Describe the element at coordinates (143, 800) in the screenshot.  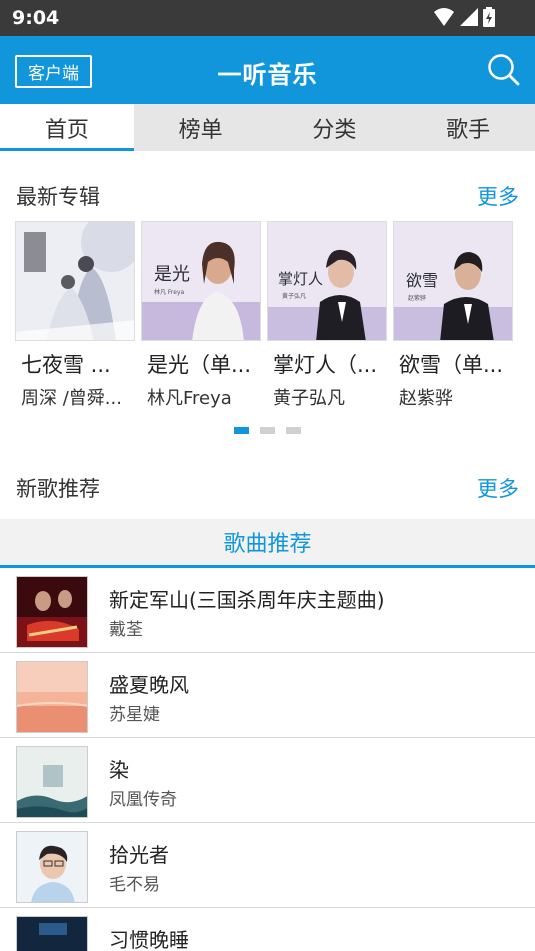
I see `song-artist: 凤凰传奇` at that location.